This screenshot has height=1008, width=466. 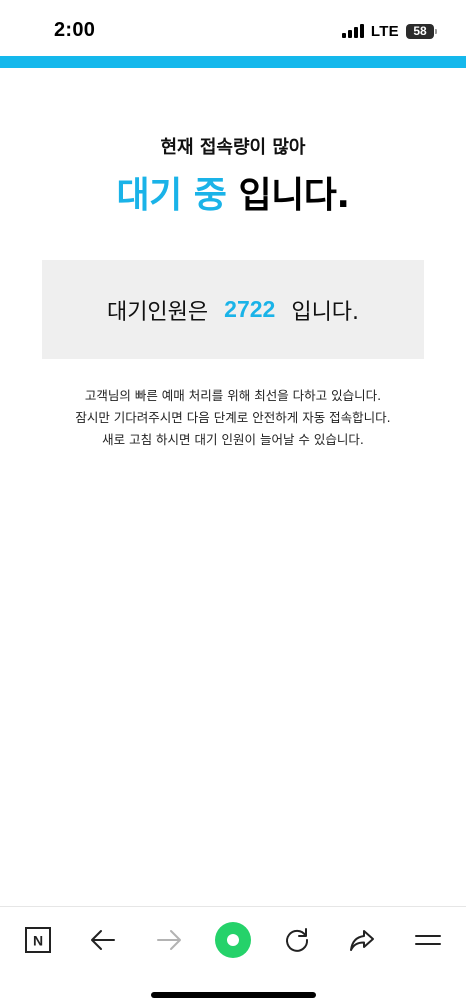 I want to click on refresh-button, so click(x=297, y=940).